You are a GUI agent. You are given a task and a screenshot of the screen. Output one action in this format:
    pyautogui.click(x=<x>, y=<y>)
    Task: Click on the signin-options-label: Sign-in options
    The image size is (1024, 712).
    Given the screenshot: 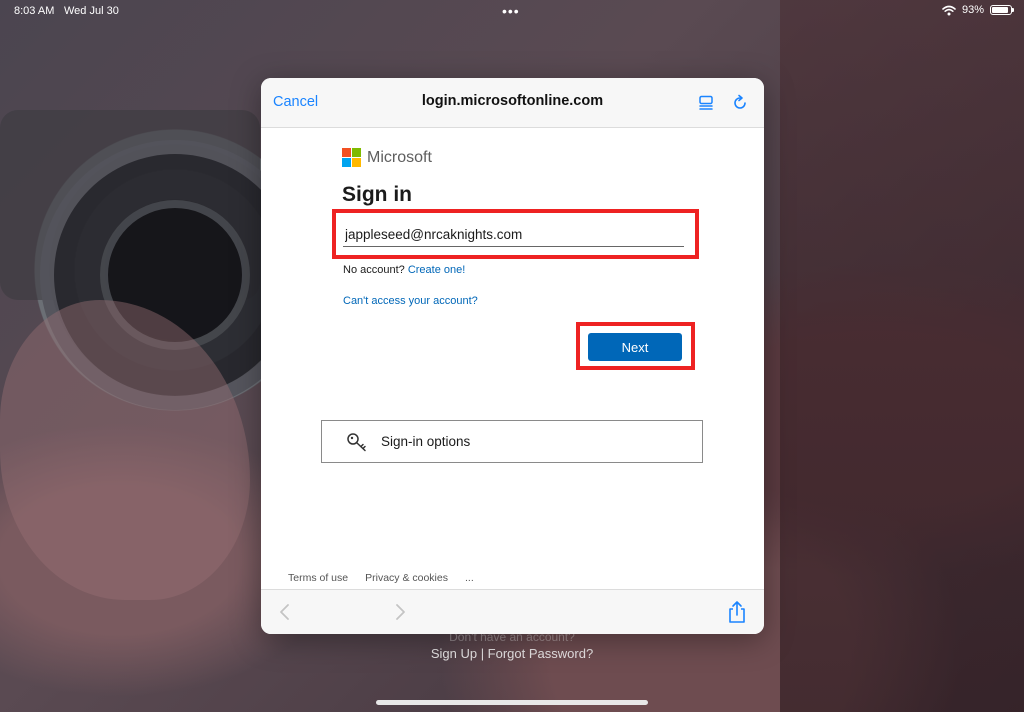 What is the action you would take?
    pyautogui.click(x=426, y=441)
    